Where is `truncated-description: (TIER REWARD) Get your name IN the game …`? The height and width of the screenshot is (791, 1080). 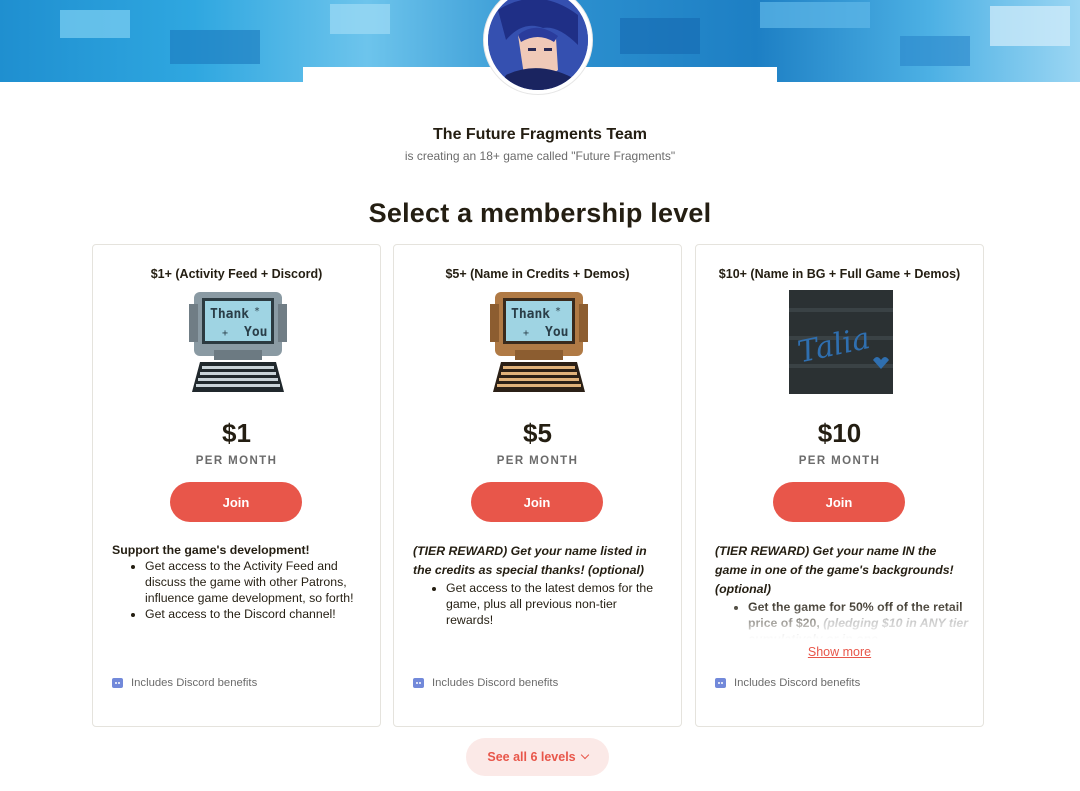 truncated-description: (TIER REWARD) Get your name IN the game … is located at coordinates (842, 590).